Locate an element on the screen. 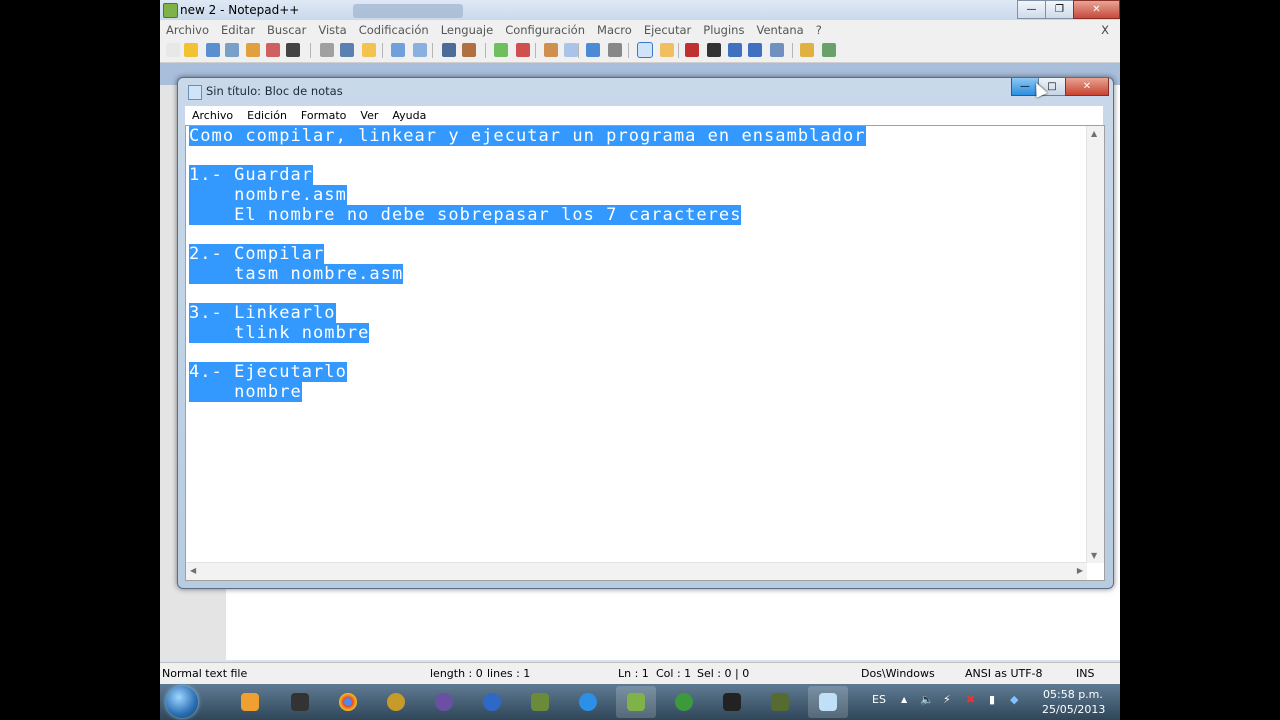 The height and width of the screenshot is (720, 1280). clock-time: 05:58 p.m. is located at coordinates (1073, 694).